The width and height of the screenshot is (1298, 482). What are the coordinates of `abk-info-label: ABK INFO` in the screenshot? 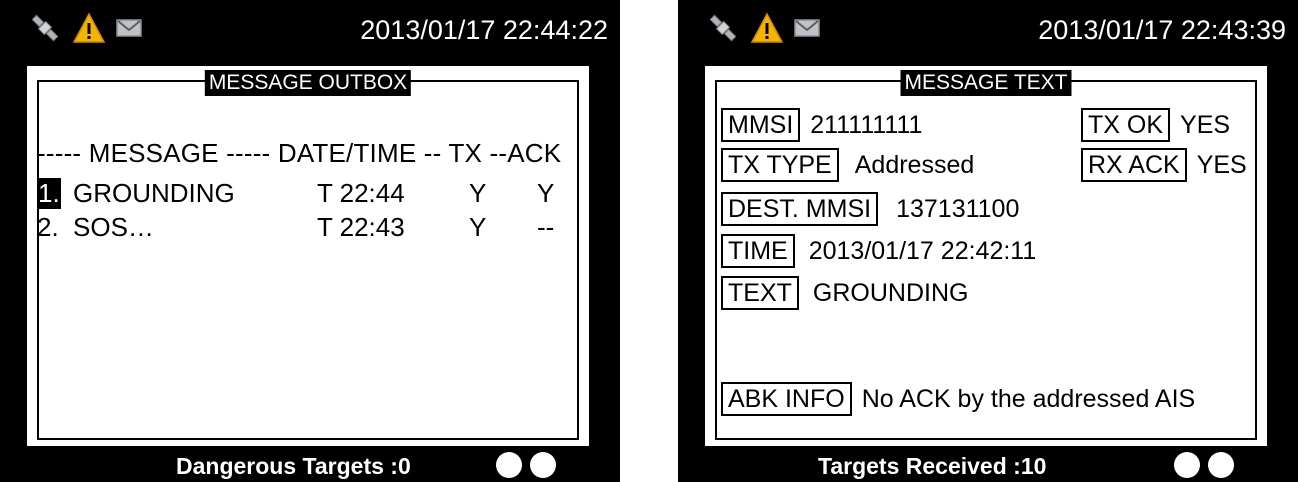 It's located at (786, 399).